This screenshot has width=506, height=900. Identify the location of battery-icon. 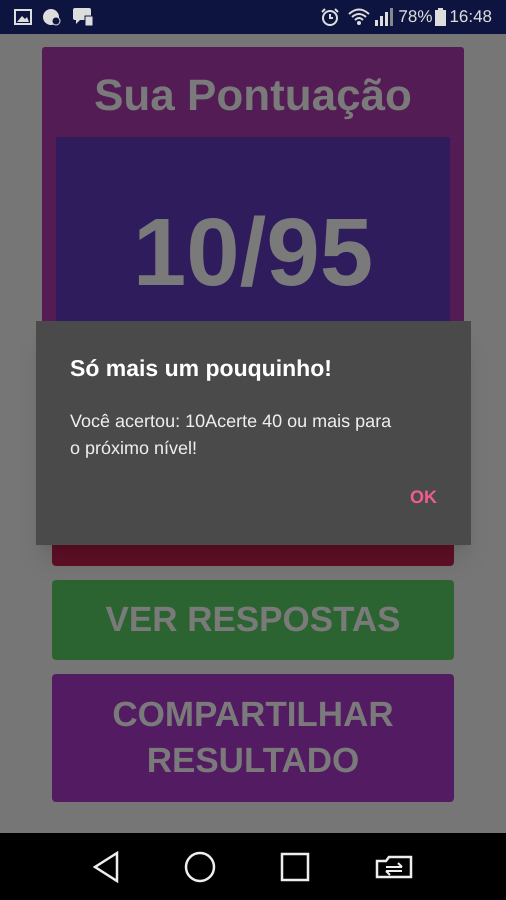
(440, 17).